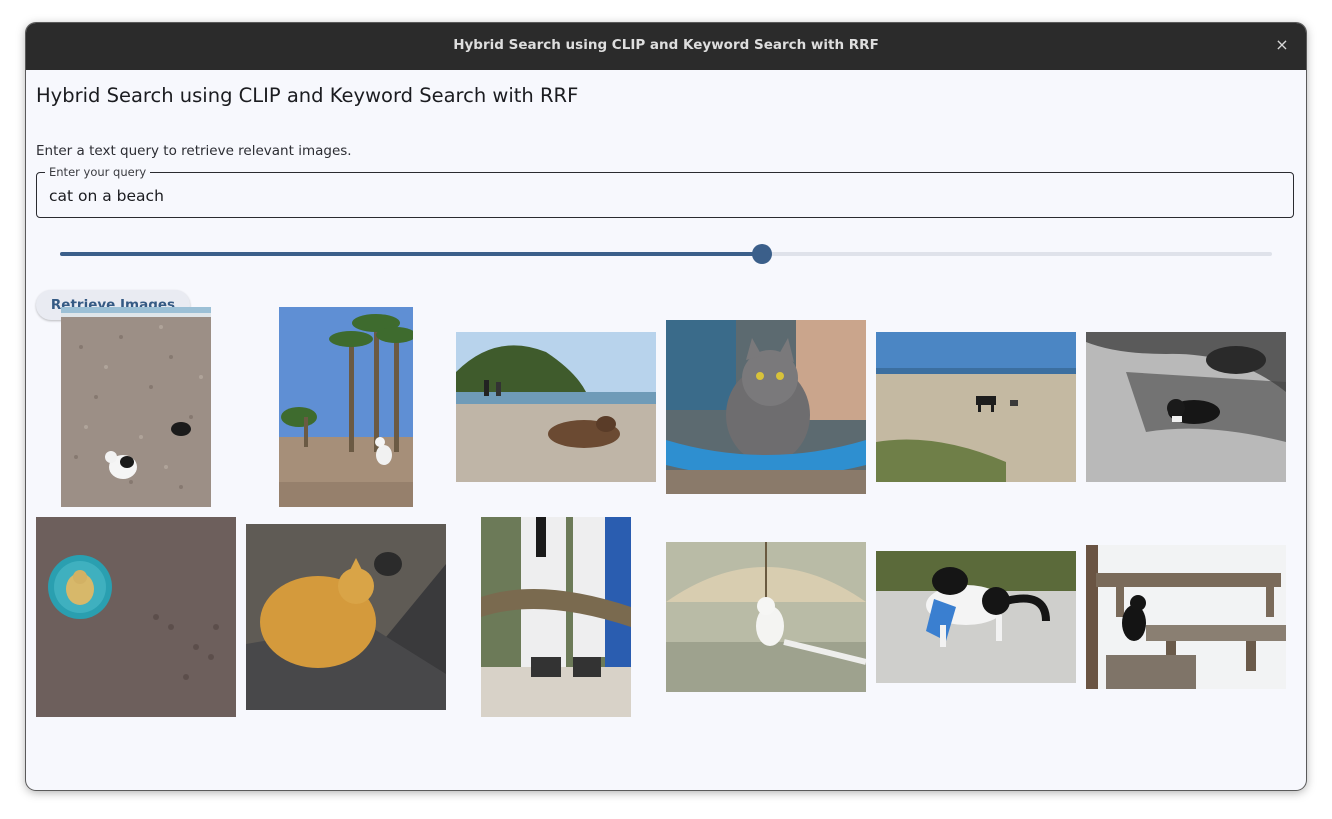 The height and width of the screenshot is (819, 1332). What do you see at coordinates (766, 407) in the screenshot?
I see `gray-cat-in-blue-tube-image` at bounding box center [766, 407].